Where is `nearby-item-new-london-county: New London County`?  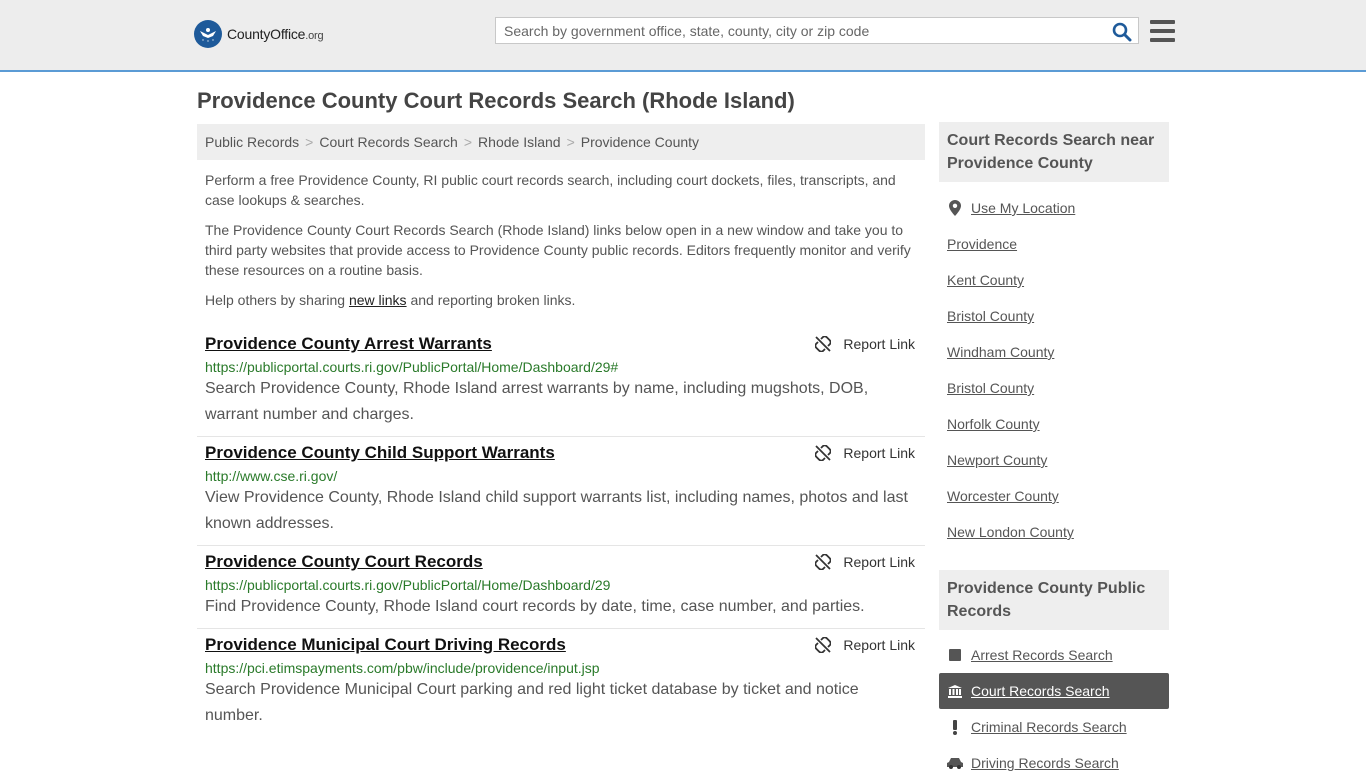
nearby-item-new-london-county: New London County is located at coordinates (1054, 532).